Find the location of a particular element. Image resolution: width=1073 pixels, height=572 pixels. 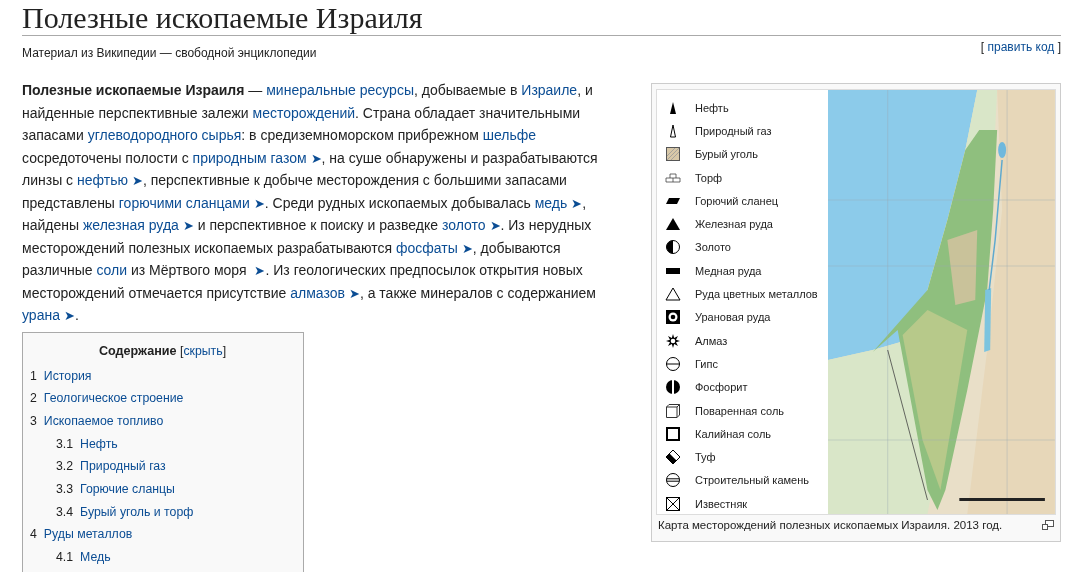

toc-link: Бурый уголь и торф is located at coordinates (137, 512).